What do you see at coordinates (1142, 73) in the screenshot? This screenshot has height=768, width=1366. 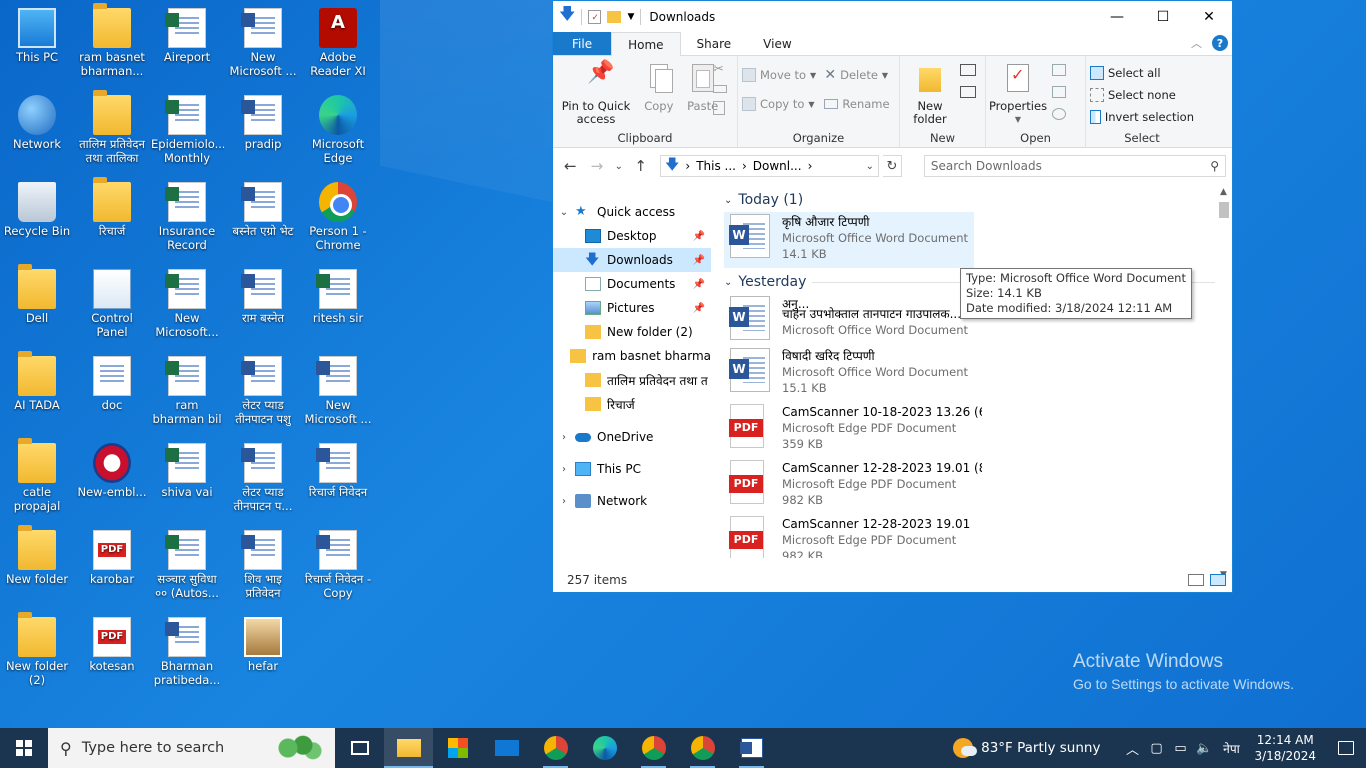 I see `select-all-button: Select all` at bounding box center [1142, 73].